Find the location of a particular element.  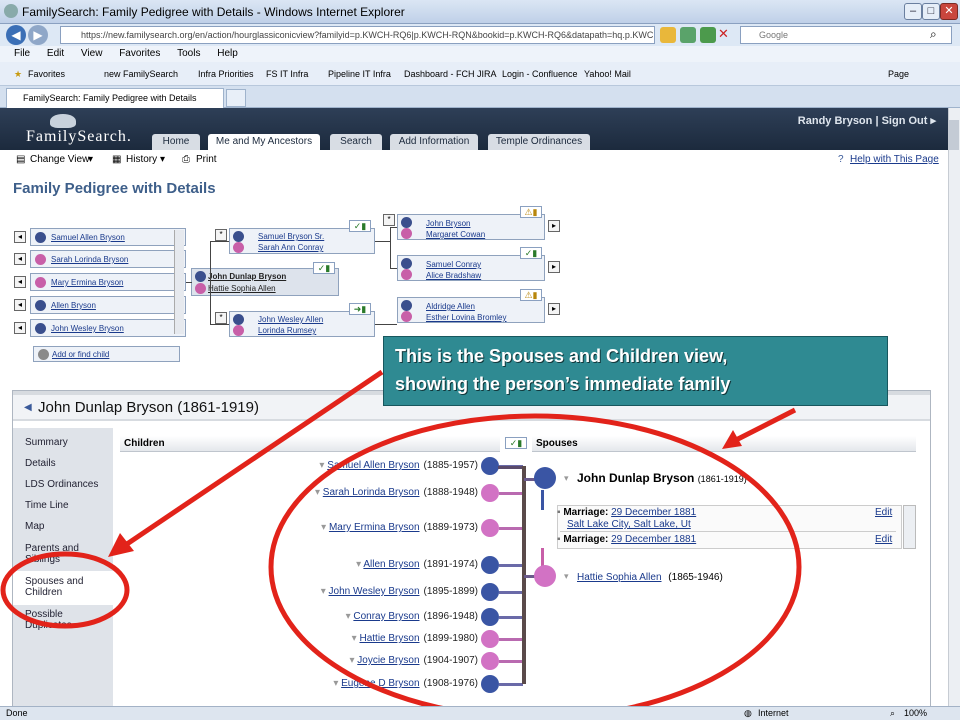

scrollbar-thumb is located at coordinates (954, 135).